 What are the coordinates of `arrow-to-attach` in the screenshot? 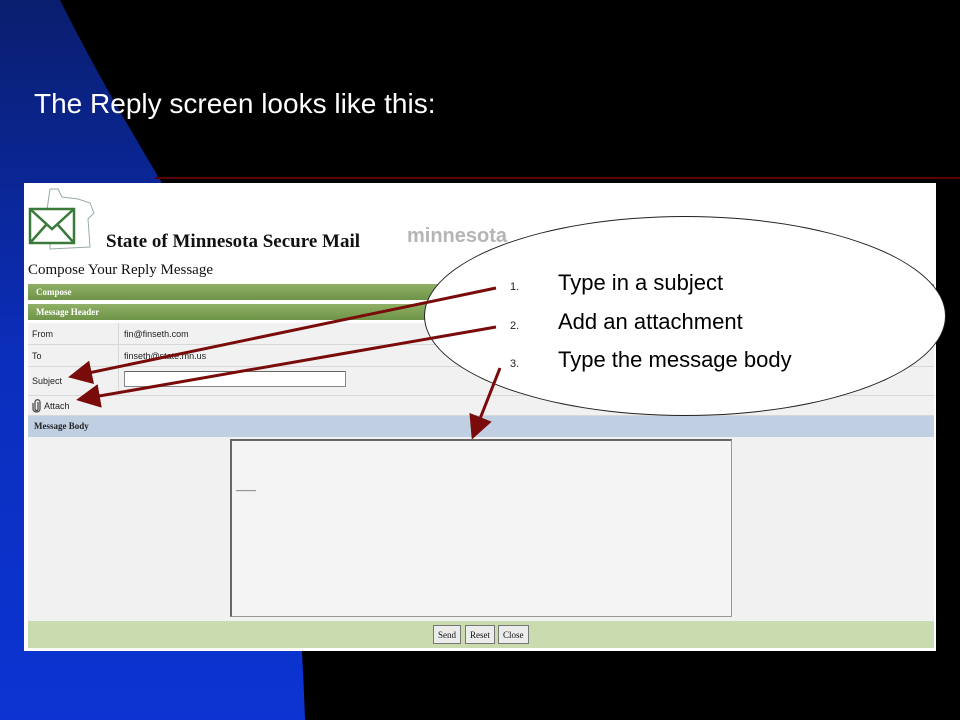 It's located at (286, 366).